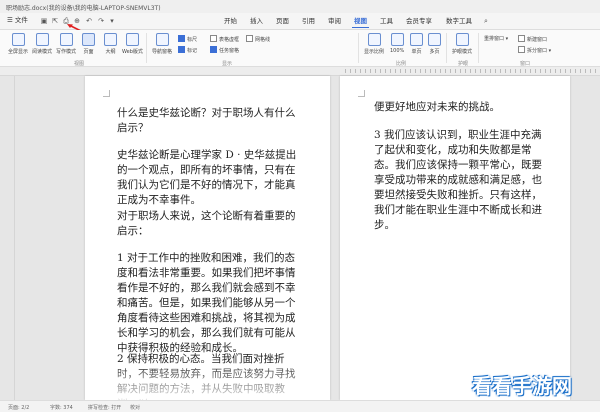 This screenshot has width=600, height=412. Describe the element at coordinates (401, 64) in the screenshot. I see `zoom-group-label: 比例` at that location.